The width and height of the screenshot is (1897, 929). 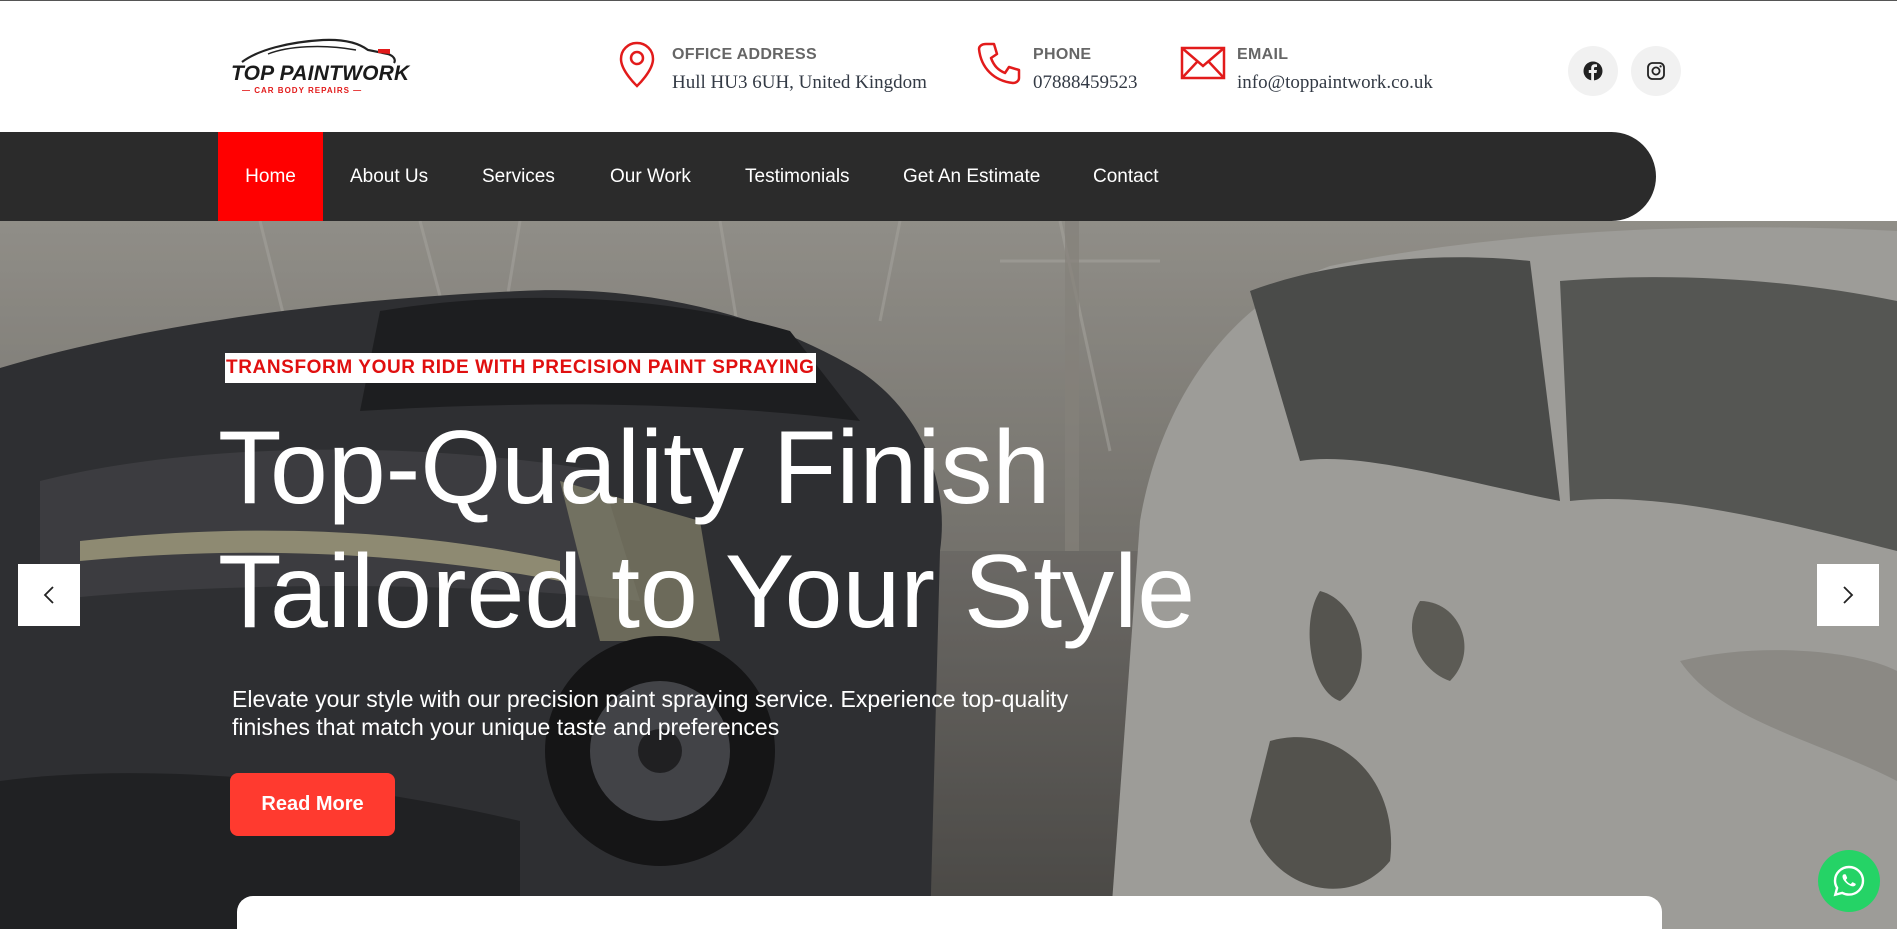 I want to click on address-label: OFFICE ADDRESS, so click(x=744, y=54).